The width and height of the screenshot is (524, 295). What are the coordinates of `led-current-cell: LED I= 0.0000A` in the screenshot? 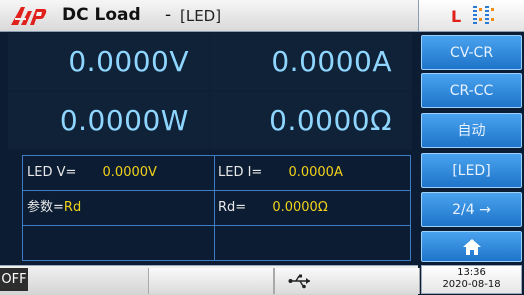 It's located at (312, 173).